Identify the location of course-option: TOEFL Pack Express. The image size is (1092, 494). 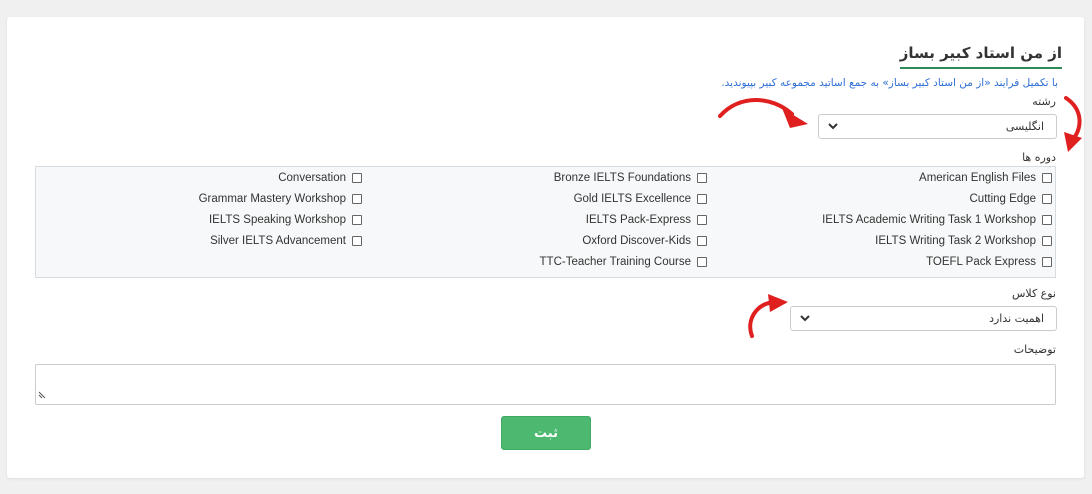
(989, 262).